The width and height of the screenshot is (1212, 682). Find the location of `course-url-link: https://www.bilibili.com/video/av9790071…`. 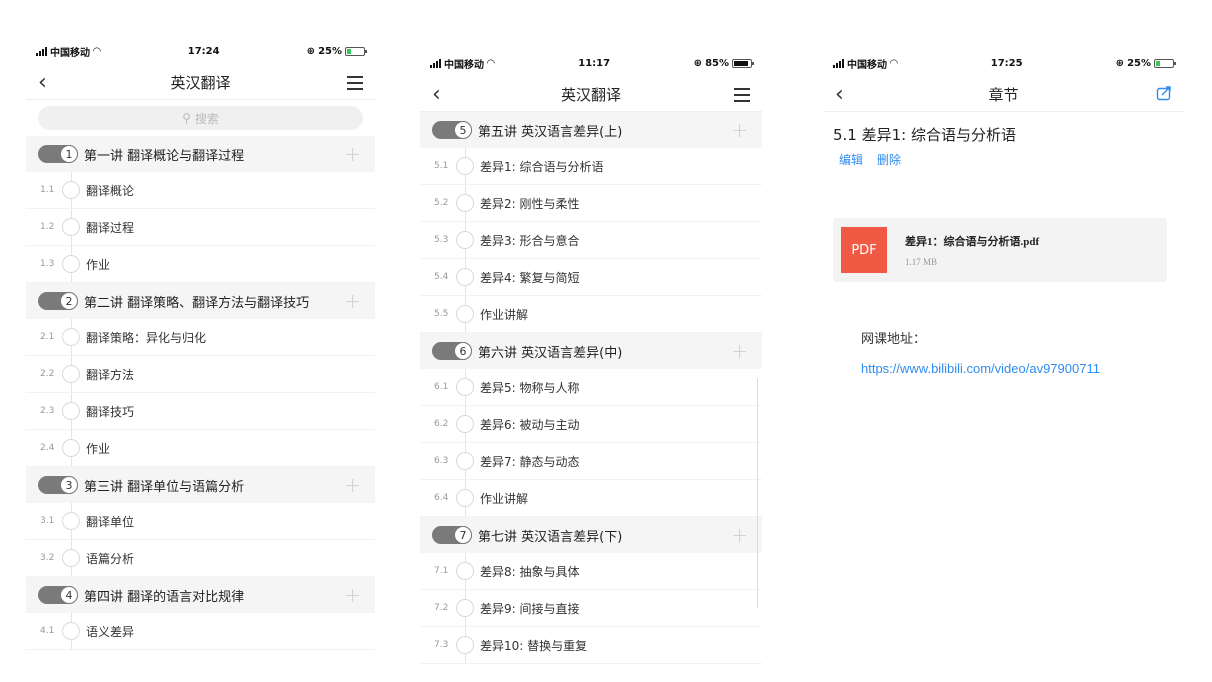

course-url-link: https://www.bilibili.com/video/av9790071… is located at coordinates (1022, 368).